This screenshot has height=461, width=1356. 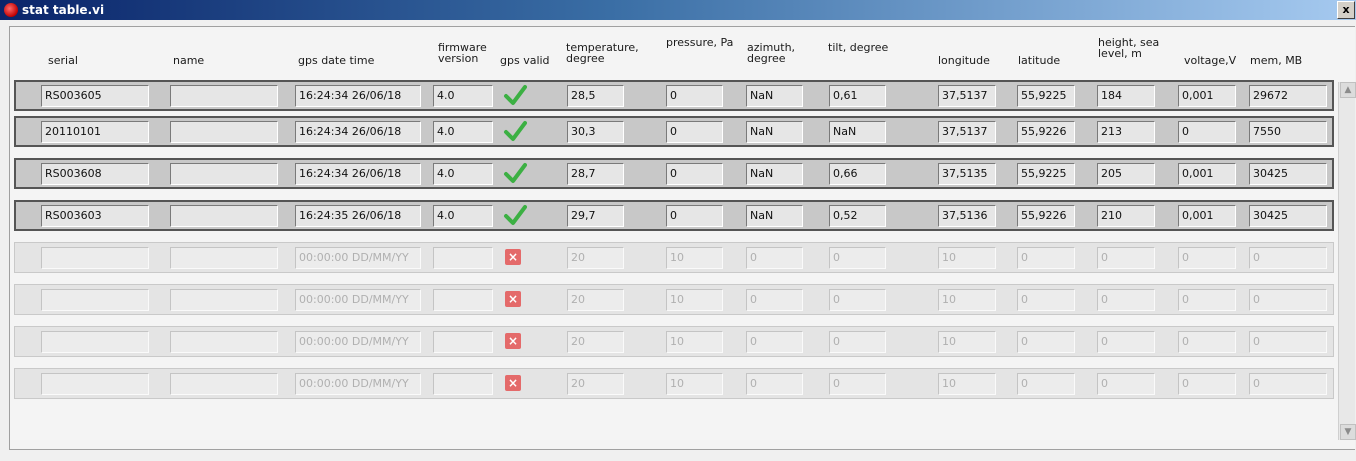 I want to click on gps_date_time-field: 16:24:35 26/06/18, so click(x=358, y=216).